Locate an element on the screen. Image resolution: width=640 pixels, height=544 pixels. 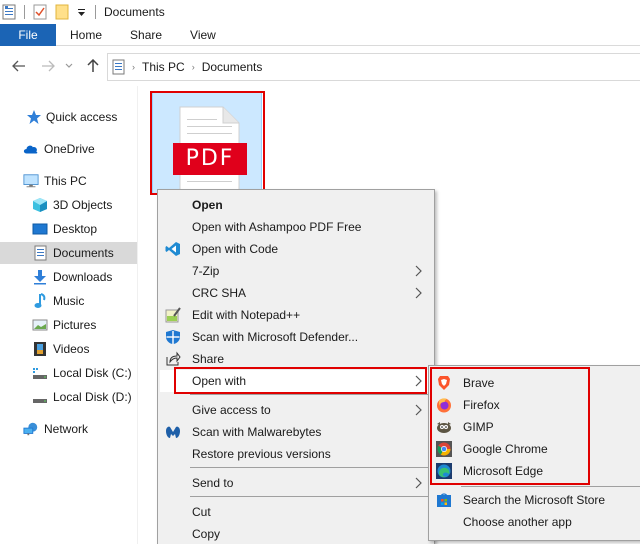
cube-icon is located at coordinates (40, 205).